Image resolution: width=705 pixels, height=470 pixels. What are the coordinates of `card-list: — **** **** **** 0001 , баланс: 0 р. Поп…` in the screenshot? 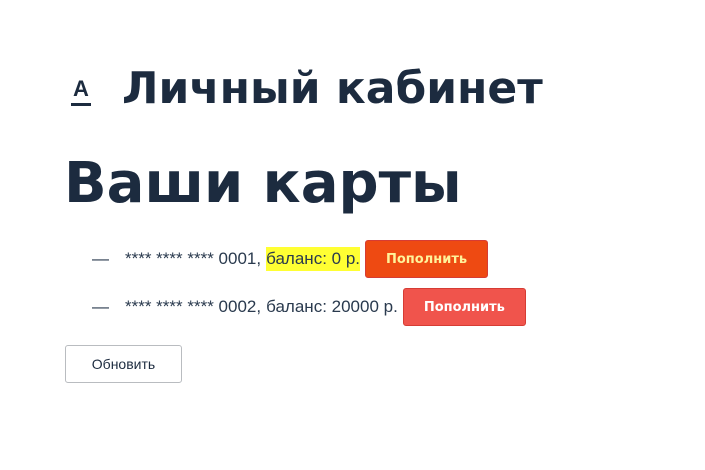 It's located at (309, 288).